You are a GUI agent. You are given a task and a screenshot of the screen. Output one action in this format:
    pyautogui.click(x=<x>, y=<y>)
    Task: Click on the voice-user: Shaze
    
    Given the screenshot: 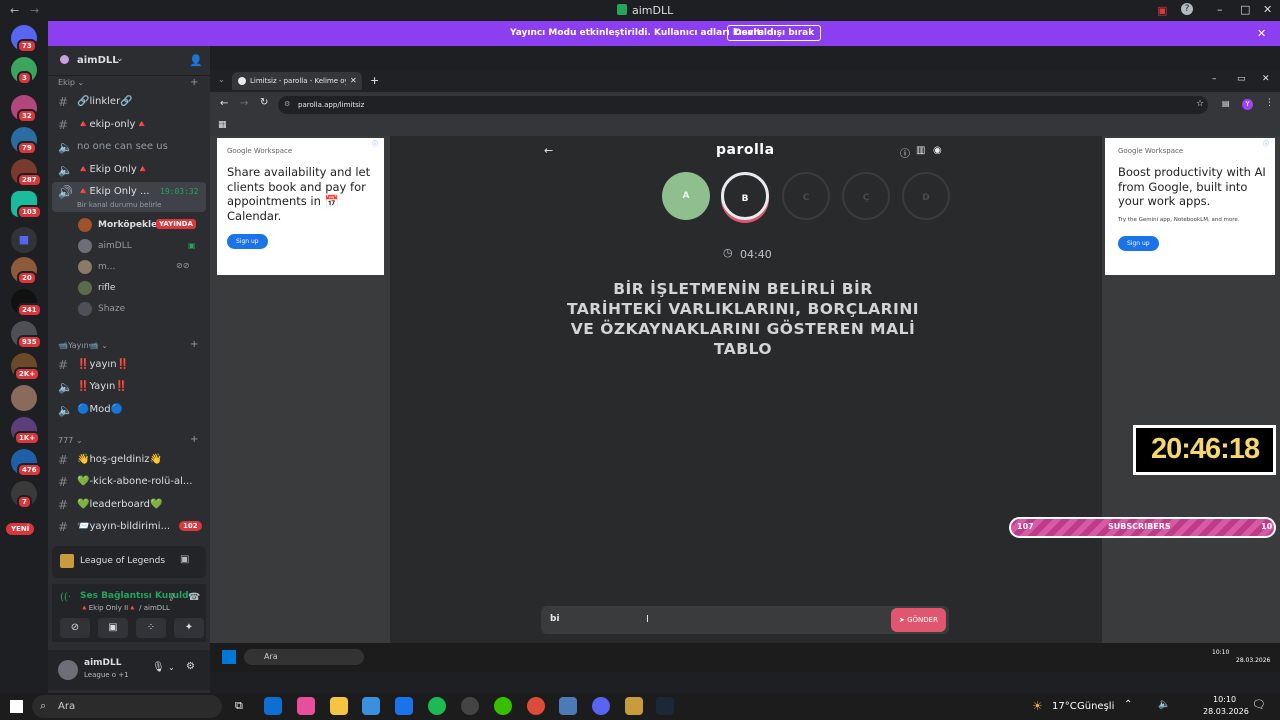 What is the action you would take?
    pyautogui.click(x=141, y=310)
    